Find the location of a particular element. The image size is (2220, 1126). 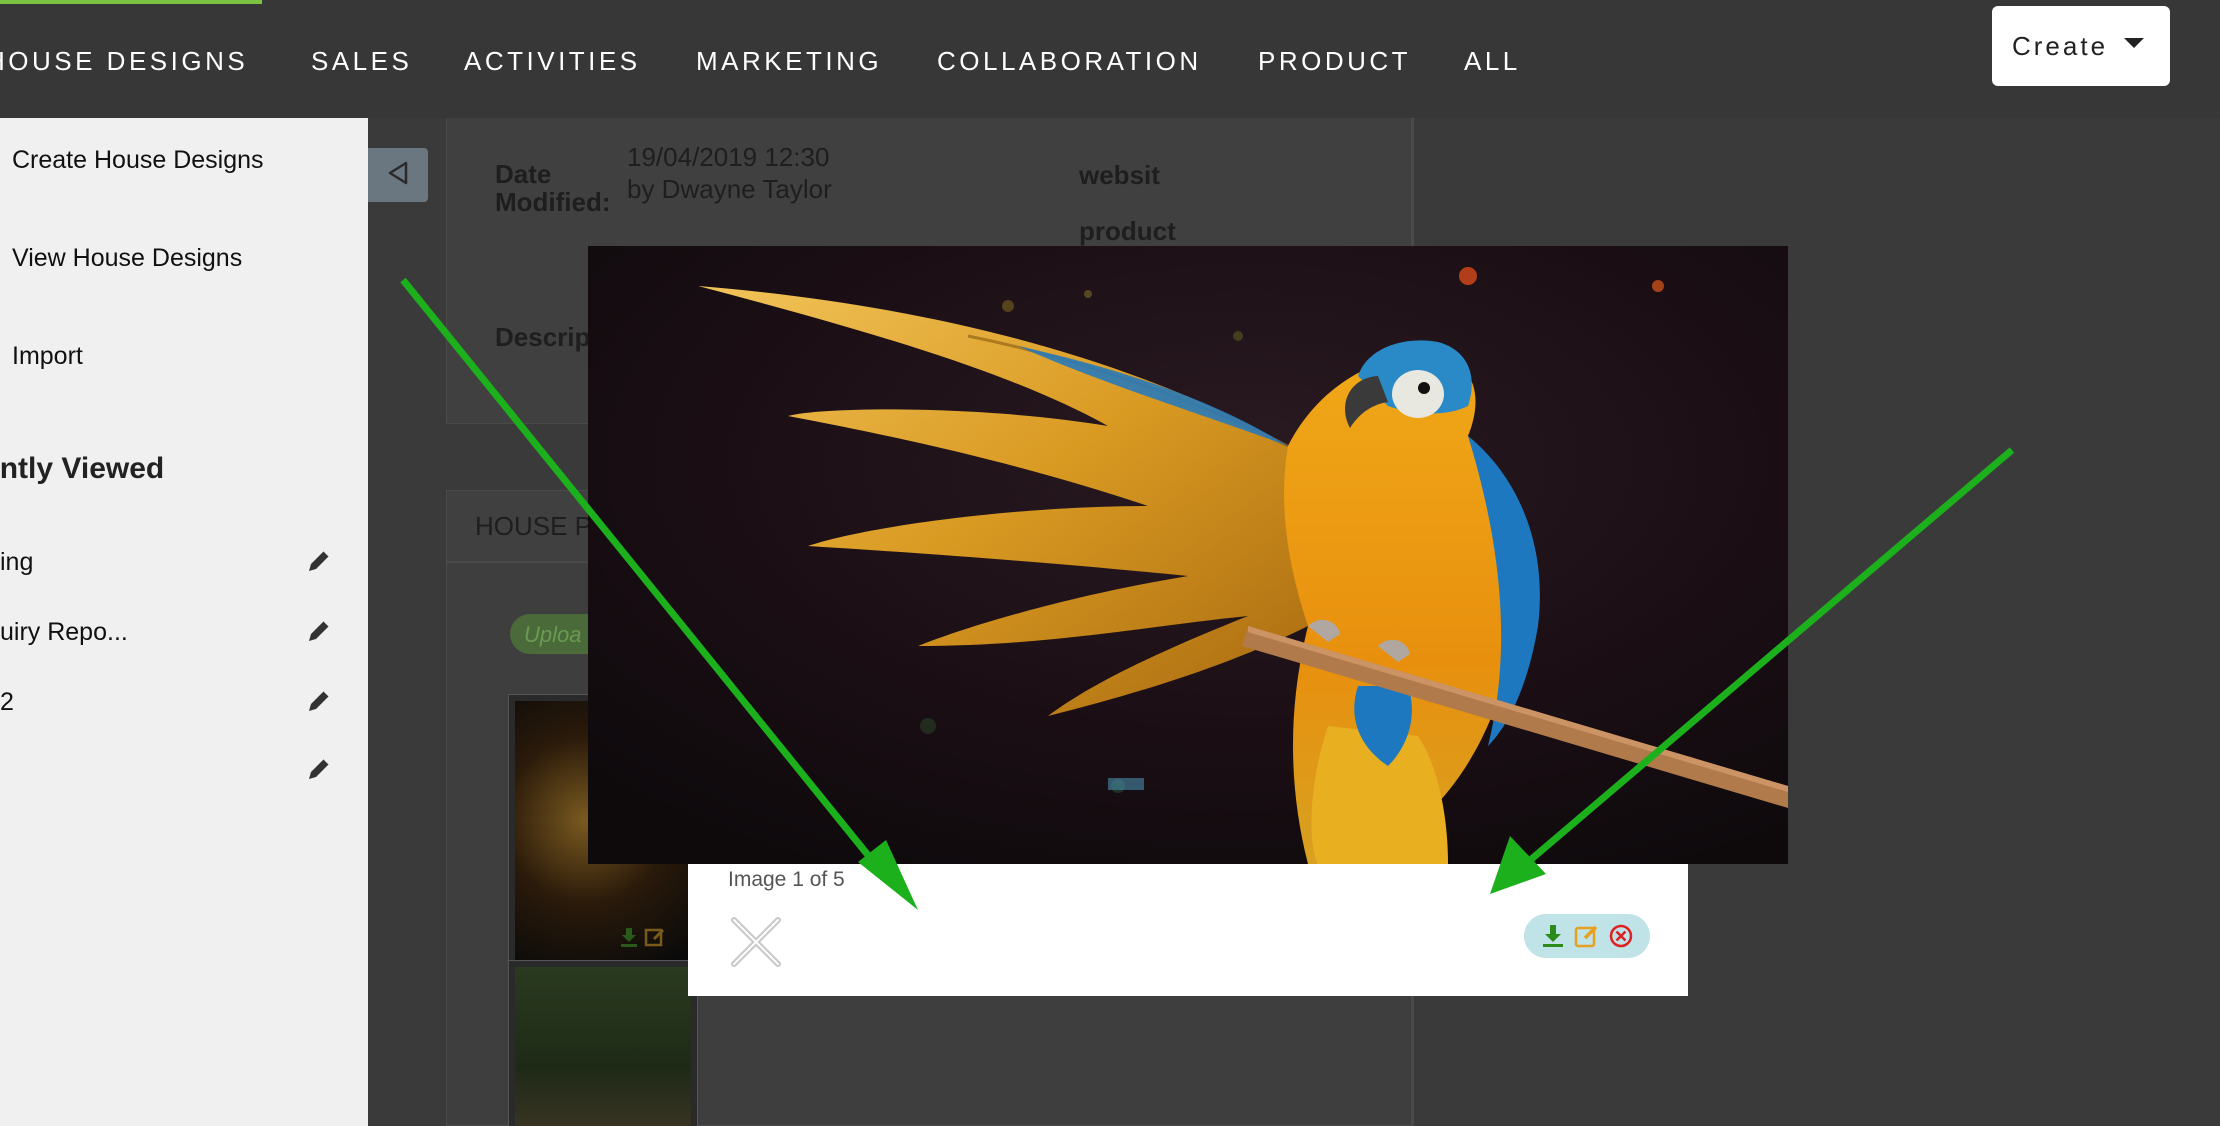

image-actions is located at coordinates (1587, 936).